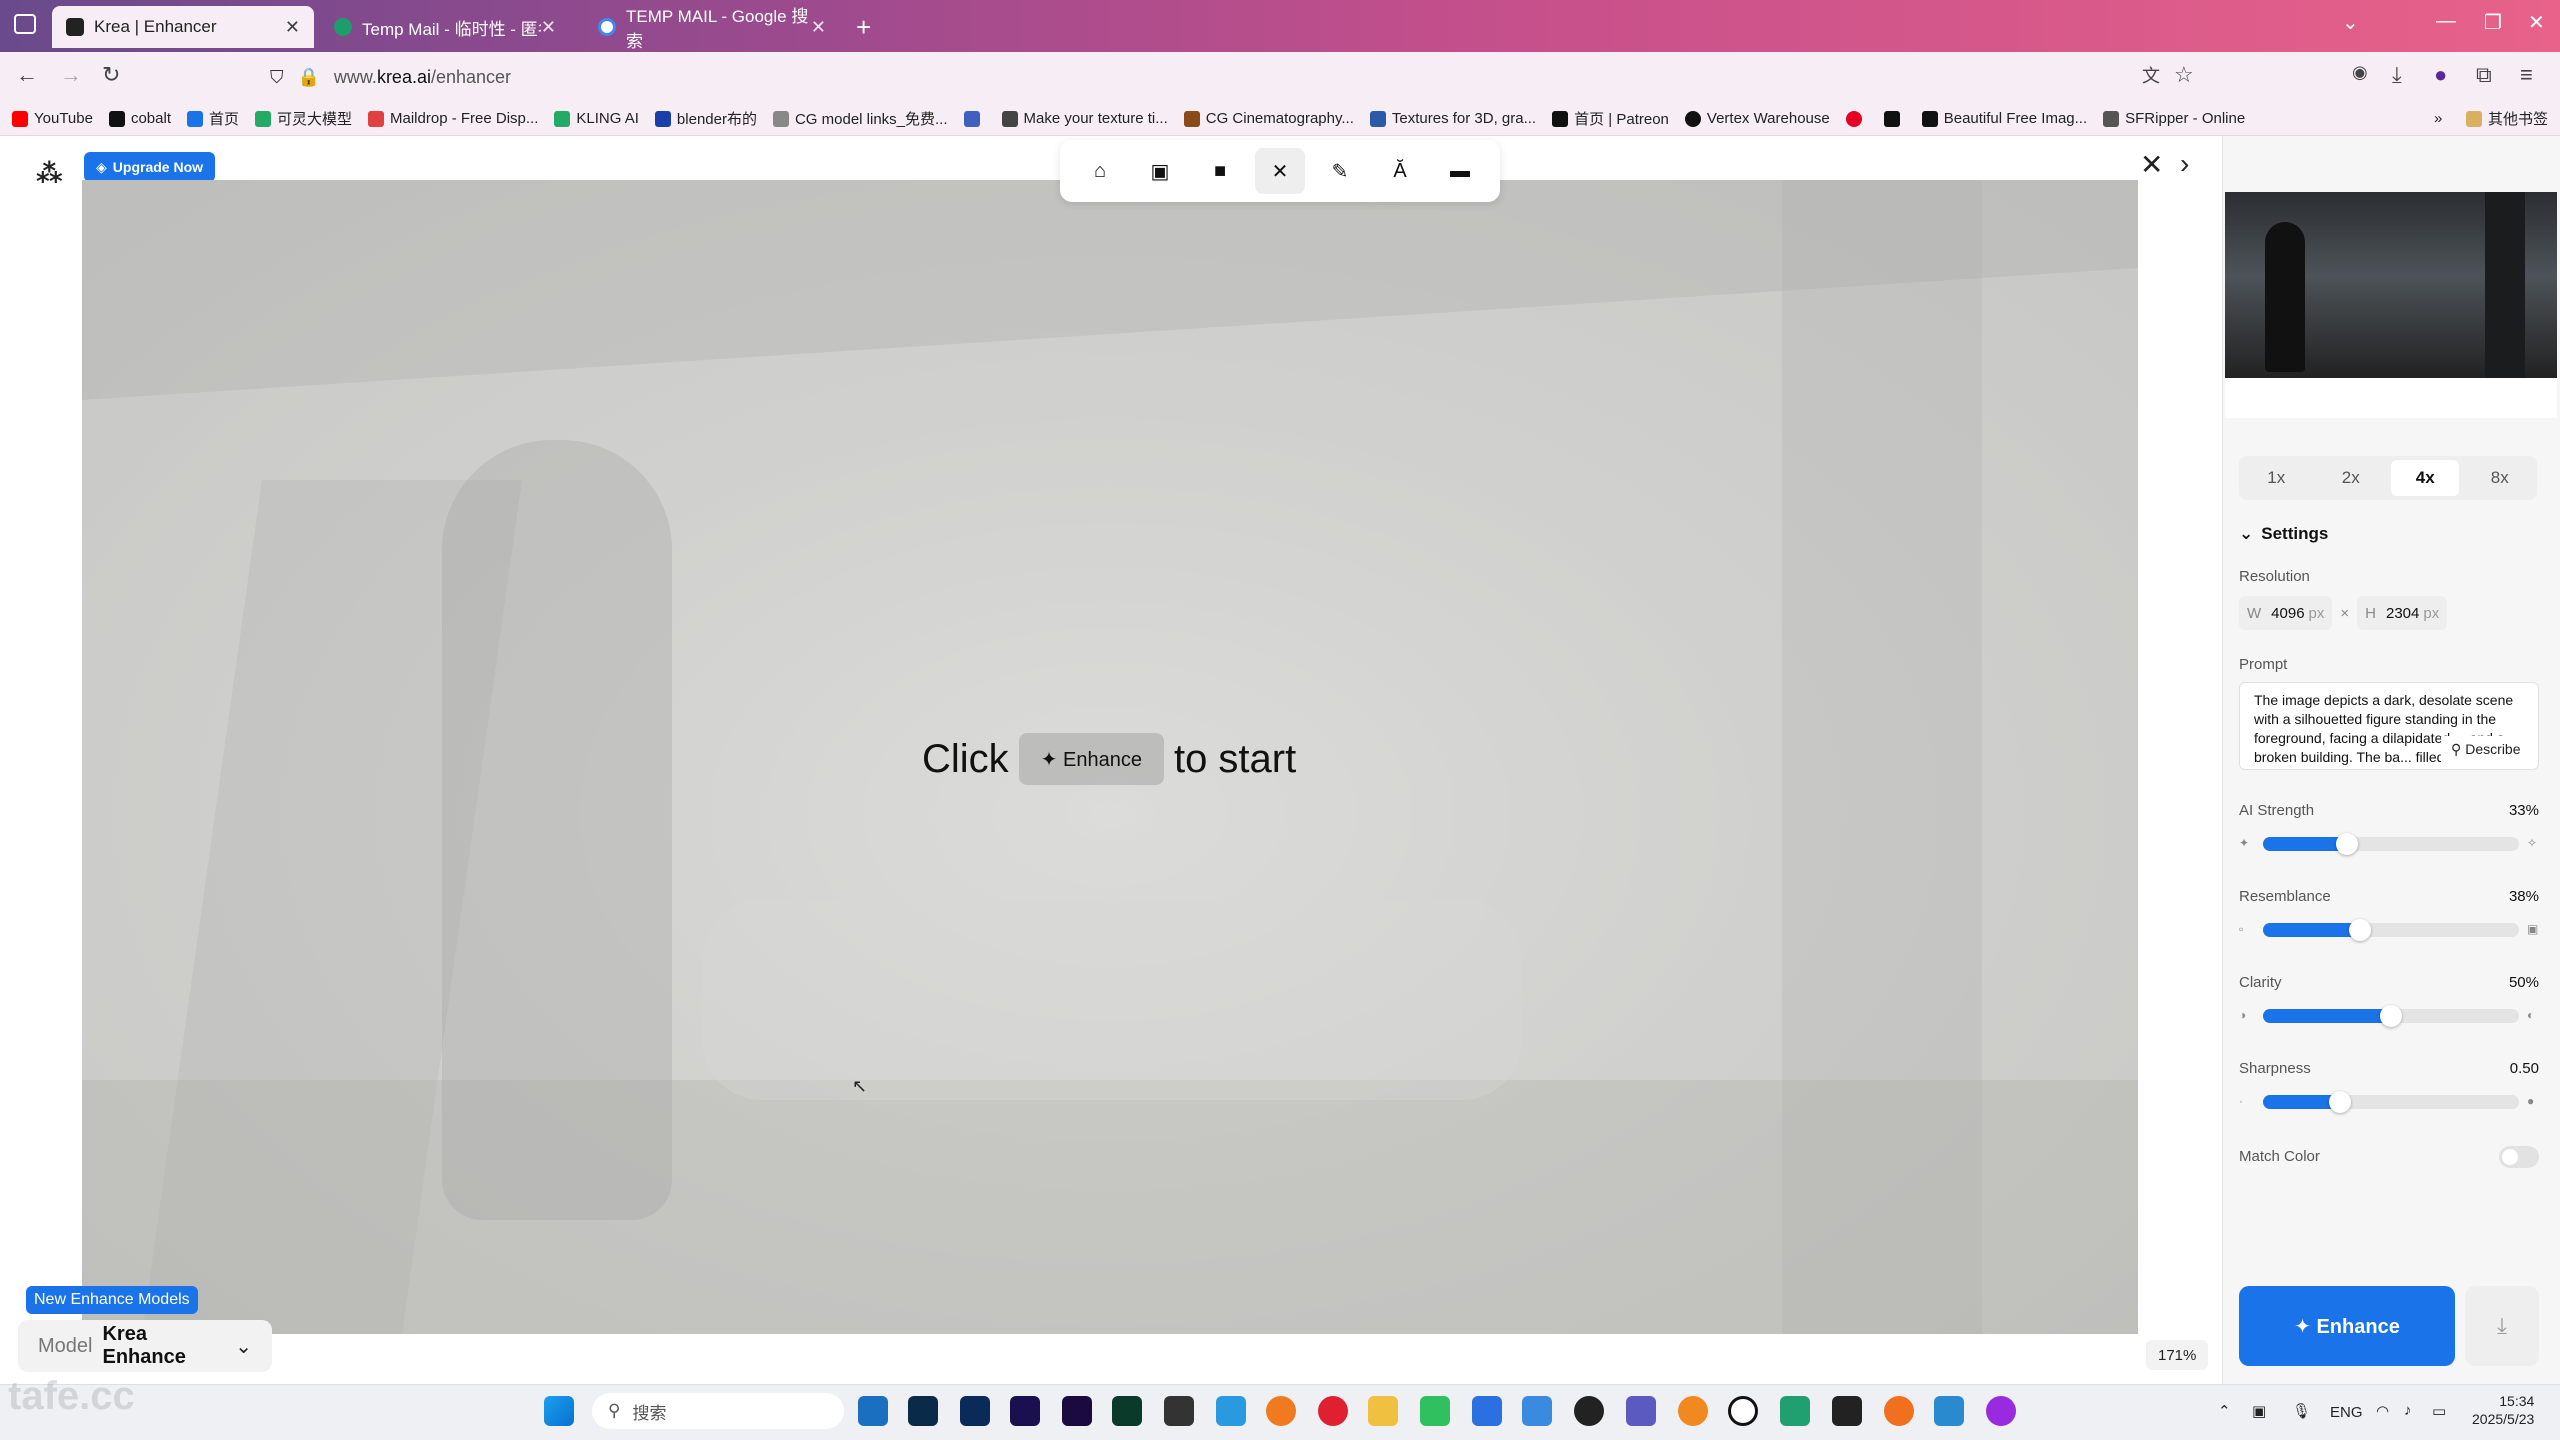  What do you see at coordinates (277, 77) in the screenshot?
I see `shield-icon: ⛉` at bounding box center [277, 77].